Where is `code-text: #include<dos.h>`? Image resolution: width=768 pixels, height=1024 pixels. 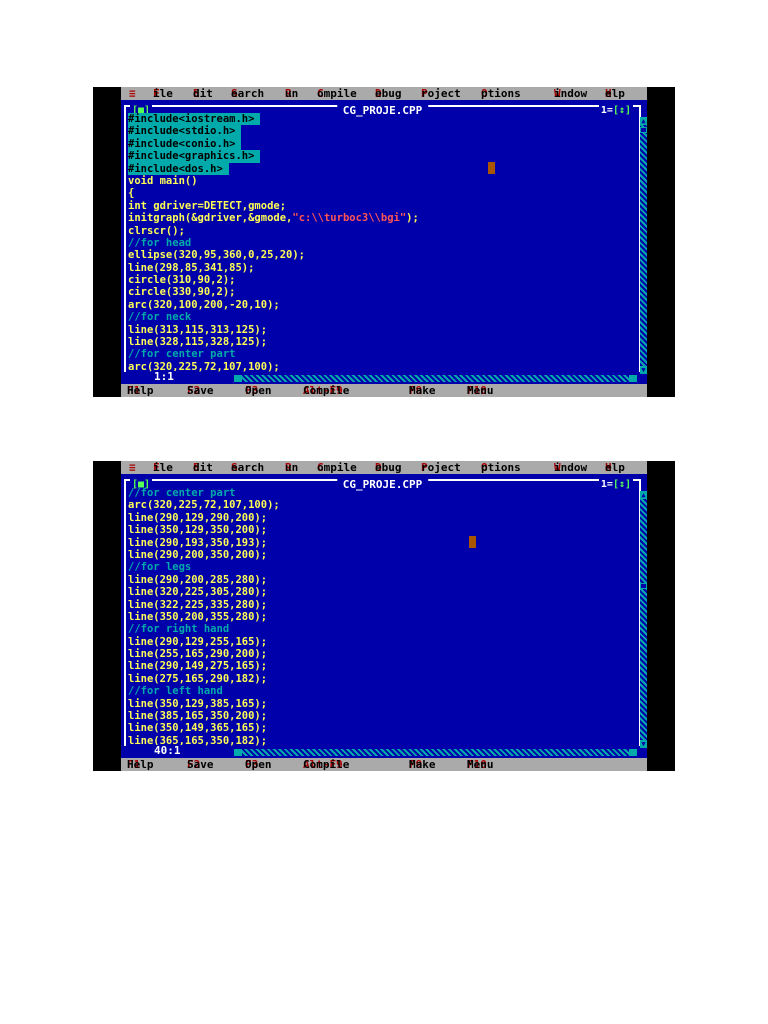 code-text: #include<dos.h> is located at coordinates (178, 168).